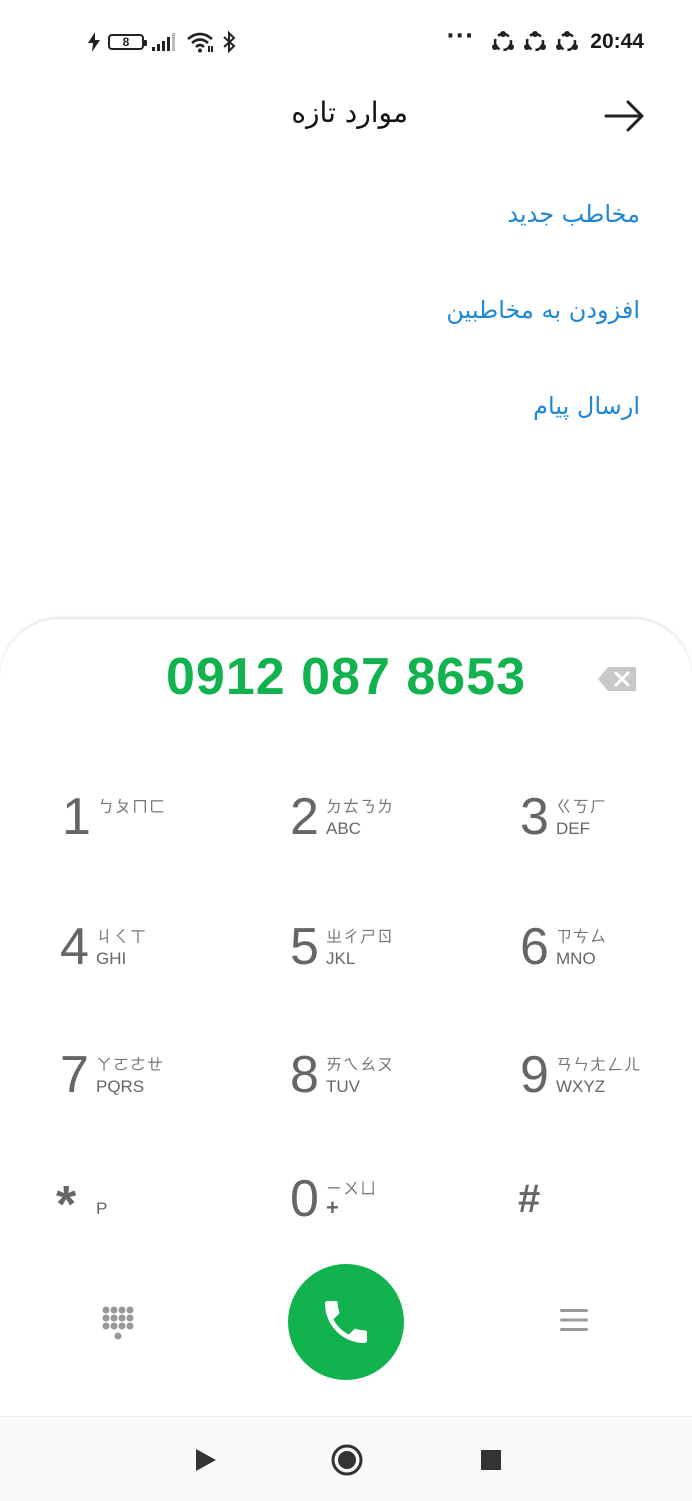 The image size is (692, 1501). Describe the element at coordinates (360, 936) in the screenshot. I see `key-zhuyin: ㄓㄔㄕㄖ` at that location.